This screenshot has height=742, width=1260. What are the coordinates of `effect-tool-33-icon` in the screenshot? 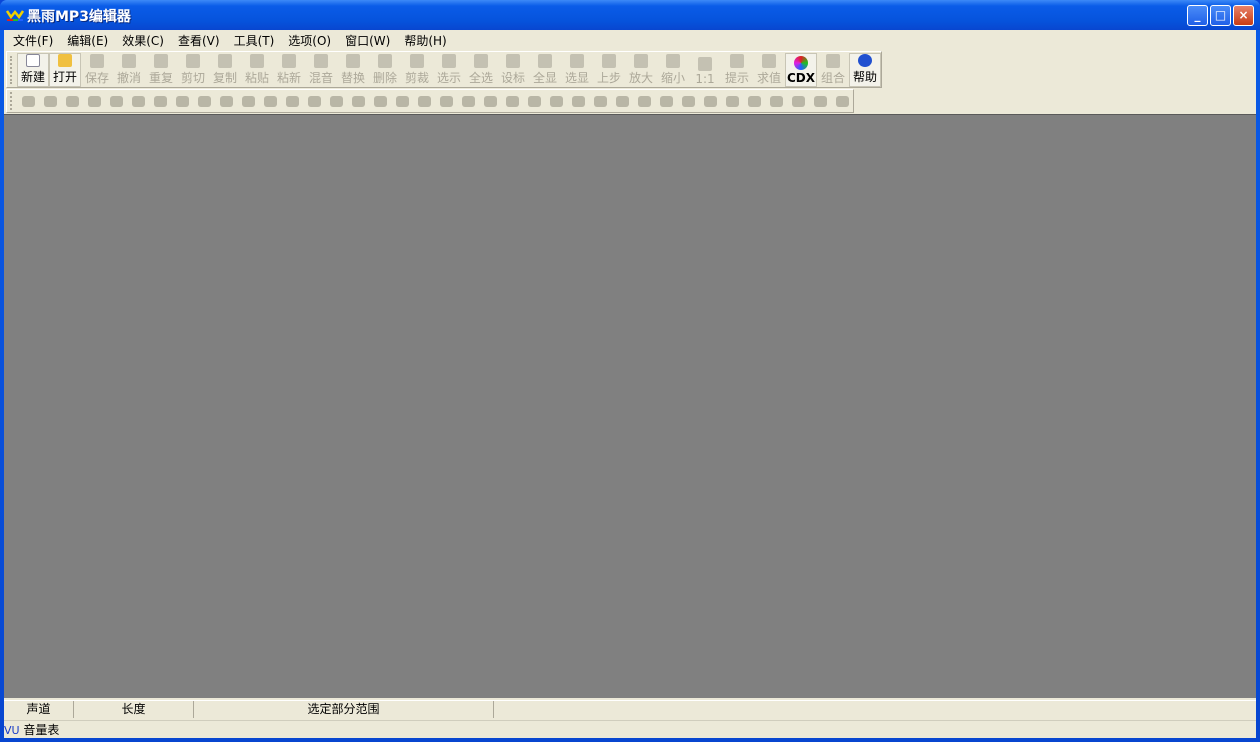 It's located at (732, 101).